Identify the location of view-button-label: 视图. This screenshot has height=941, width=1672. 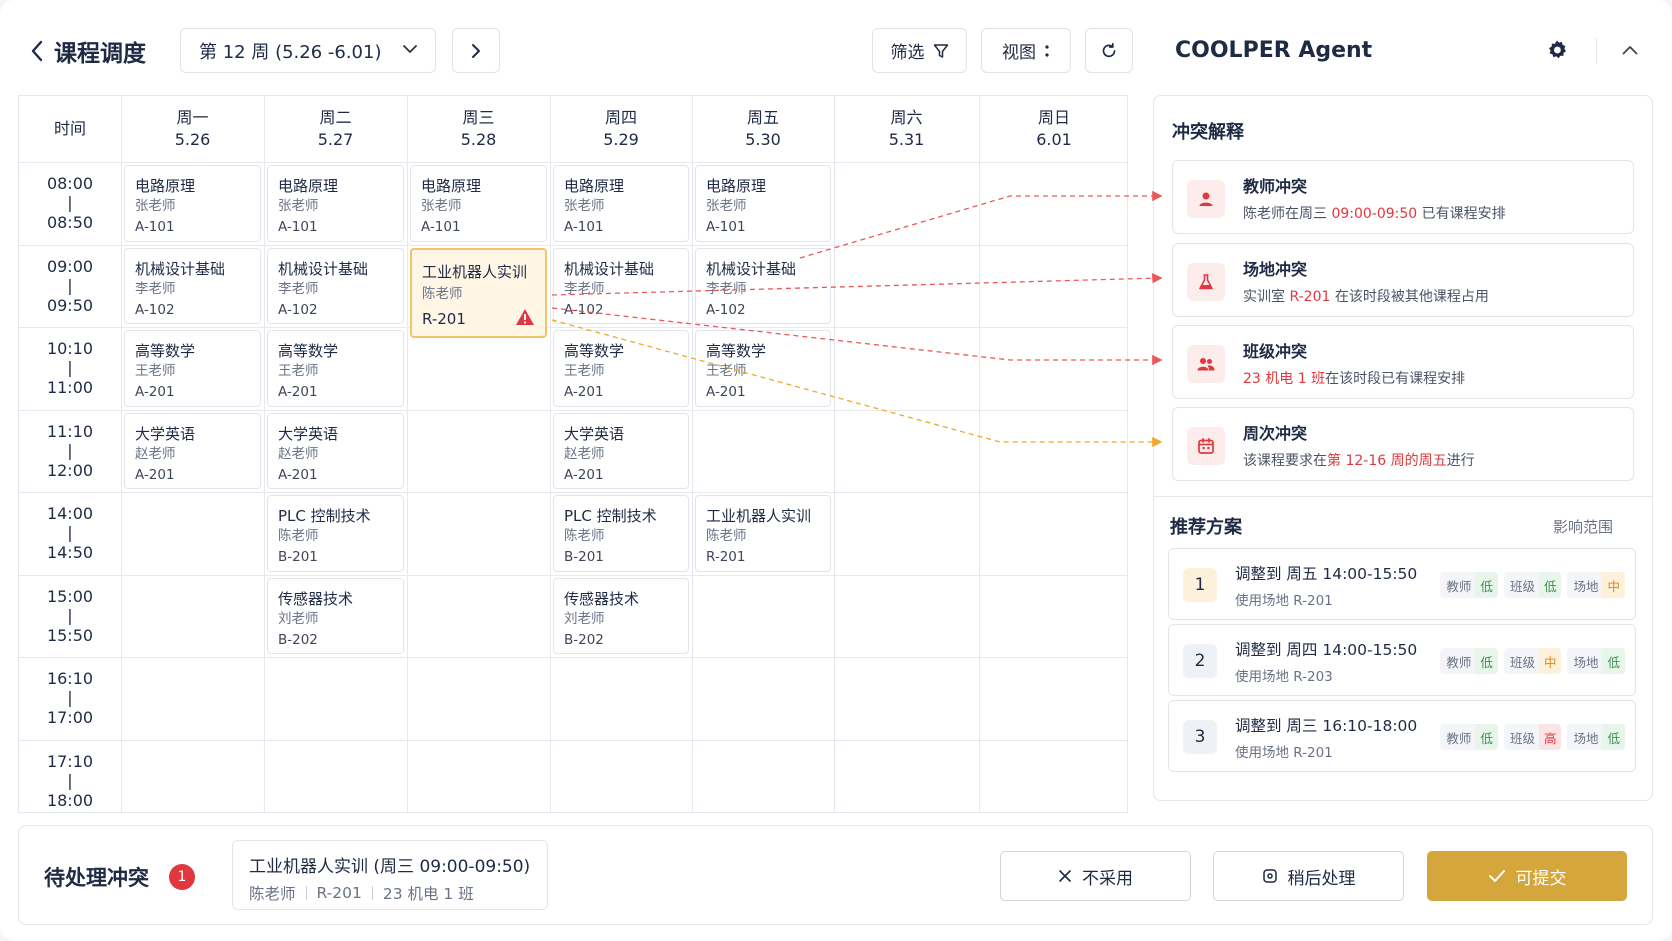
(1019, 53).